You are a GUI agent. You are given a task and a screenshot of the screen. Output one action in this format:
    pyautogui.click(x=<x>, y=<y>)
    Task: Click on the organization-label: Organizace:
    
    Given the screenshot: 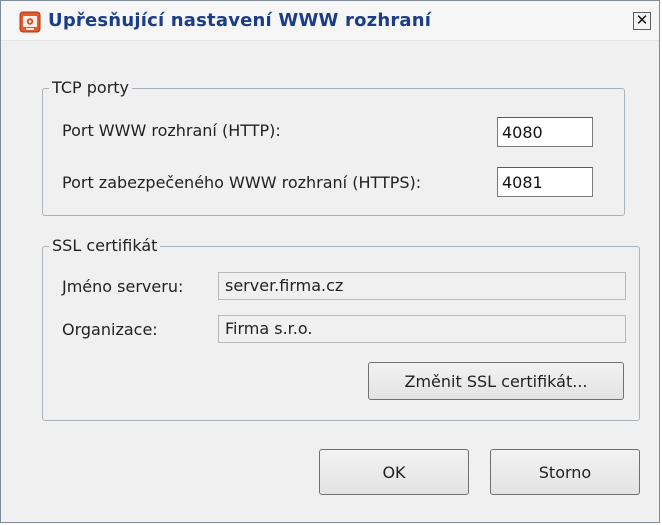 What is the action you would take?
    pyautogui.click(x=110, y=329)
    